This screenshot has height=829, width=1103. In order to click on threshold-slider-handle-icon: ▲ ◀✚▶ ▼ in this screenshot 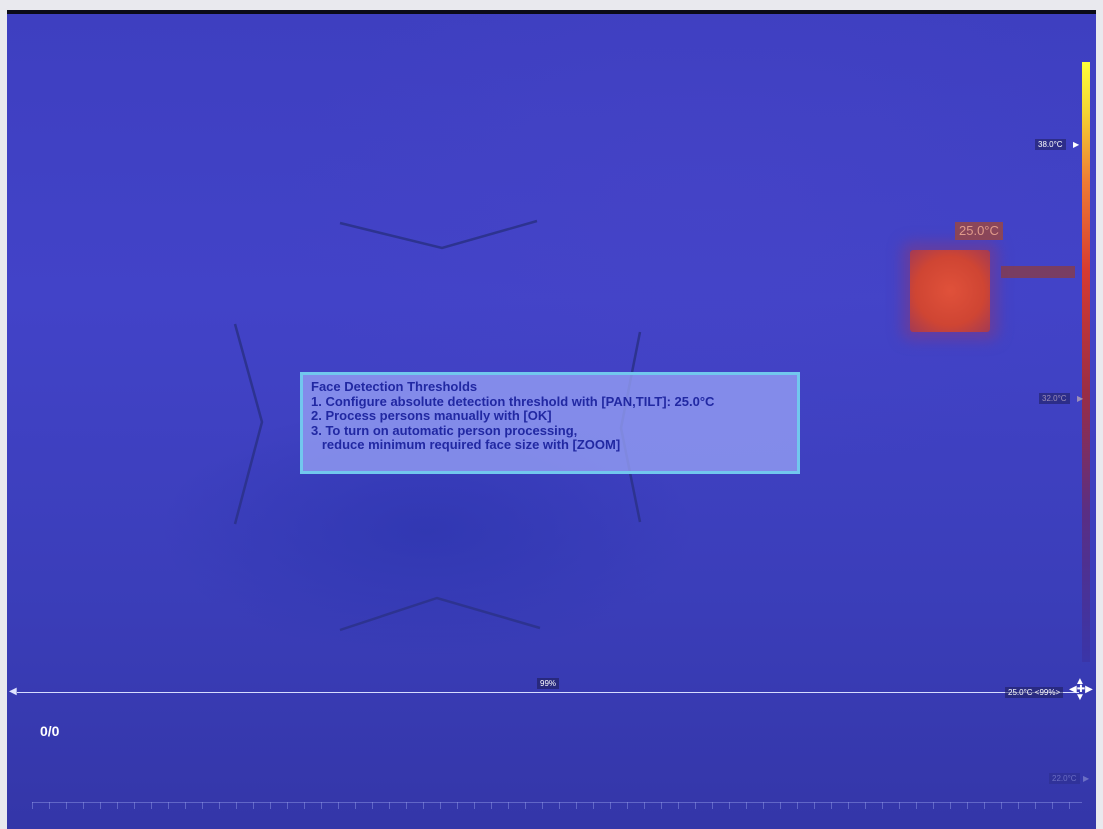, I will do `click(1081, 690)`.